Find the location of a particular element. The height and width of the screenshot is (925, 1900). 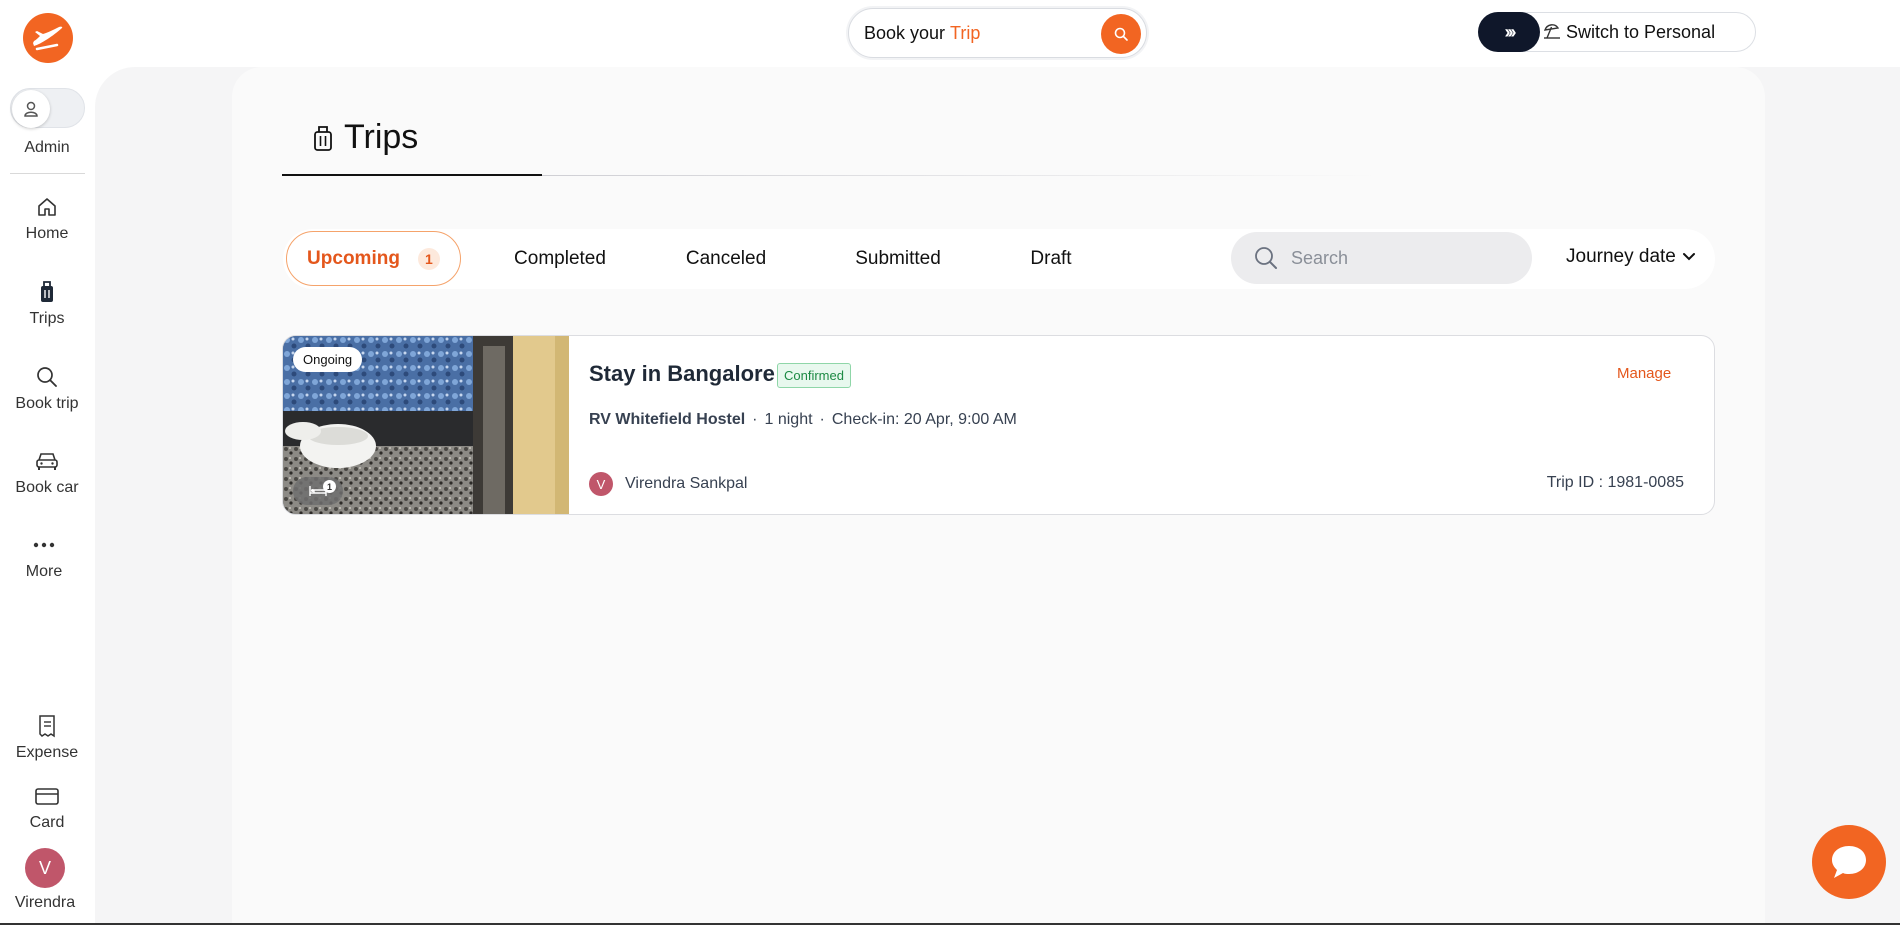

sidebar-item-label: Home is located at coordinates (47, 233).